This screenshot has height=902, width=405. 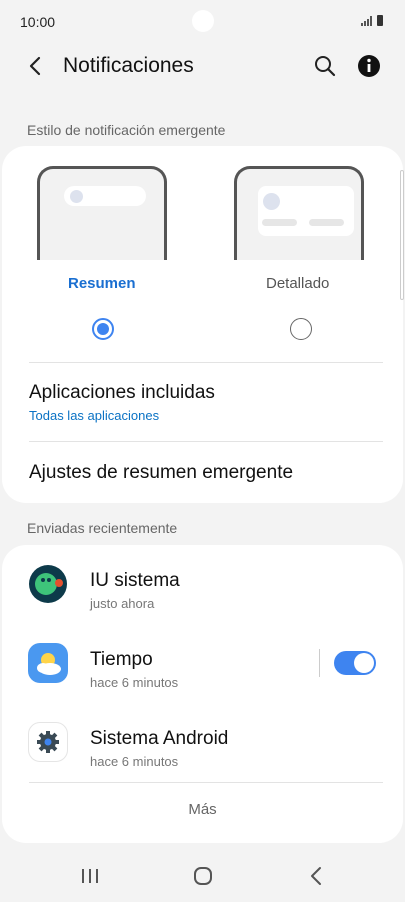 What do you see at coordinates (76, 196) in the screenshot?
I see `brief-preview-dot` at bounding box center [76, 196].